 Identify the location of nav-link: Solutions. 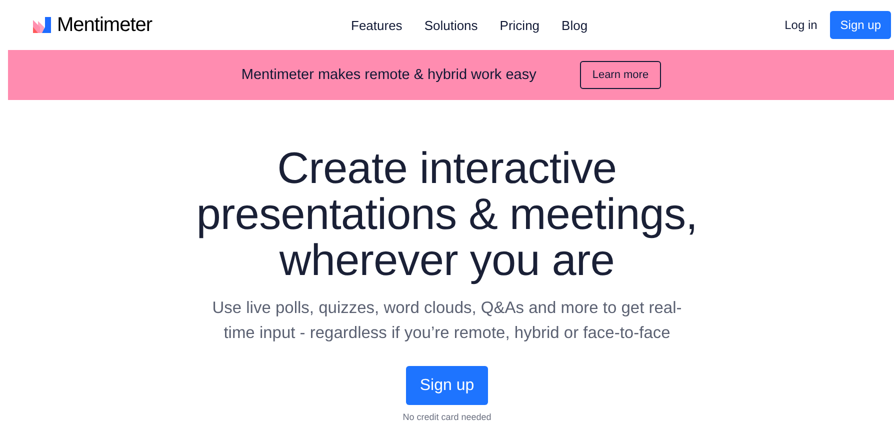
(451, 25).